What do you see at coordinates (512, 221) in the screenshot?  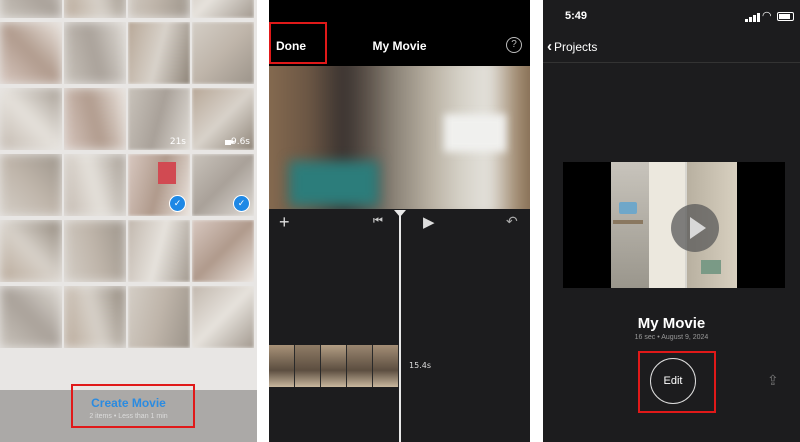 I see `undo-icon: ↶` at bounding box center [512, 221].